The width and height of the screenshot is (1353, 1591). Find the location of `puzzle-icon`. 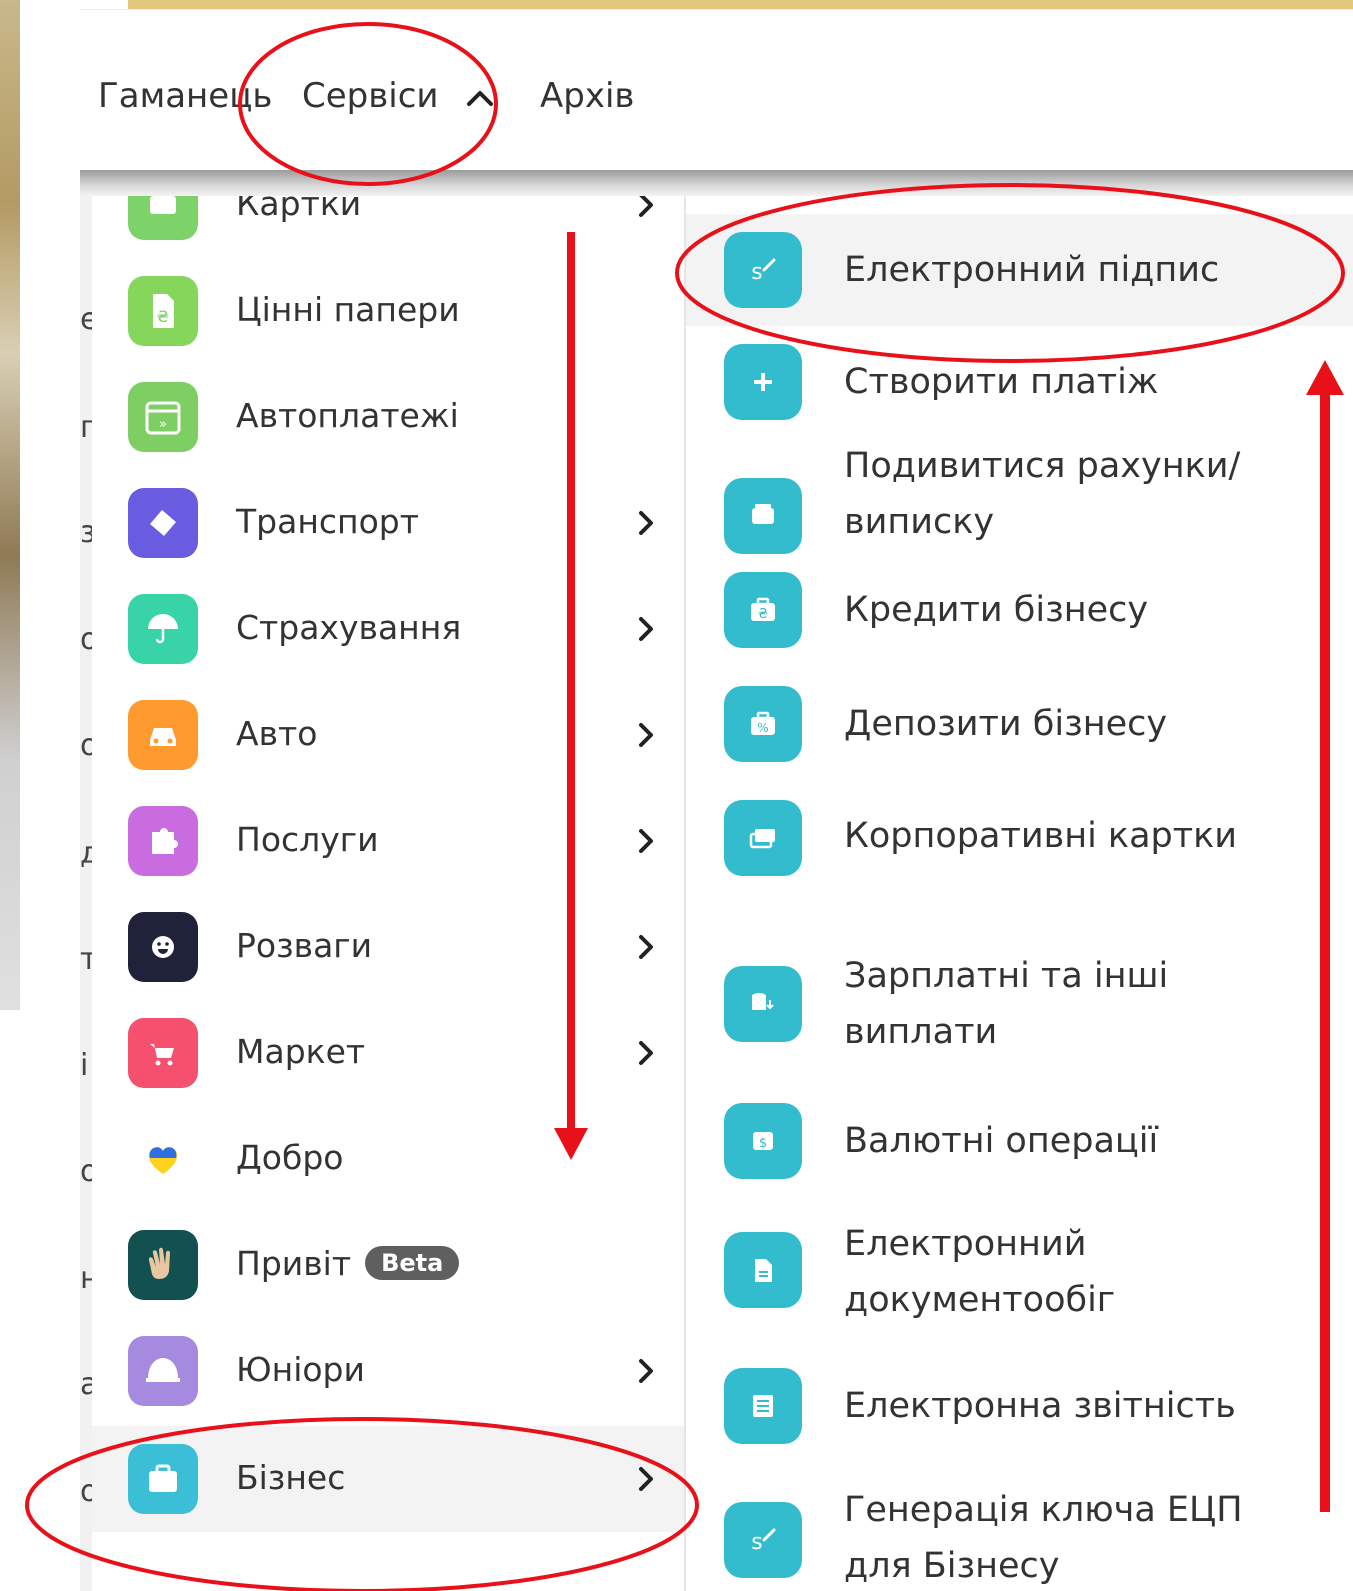

puzzle-icon is located at coordinates (163, 841).